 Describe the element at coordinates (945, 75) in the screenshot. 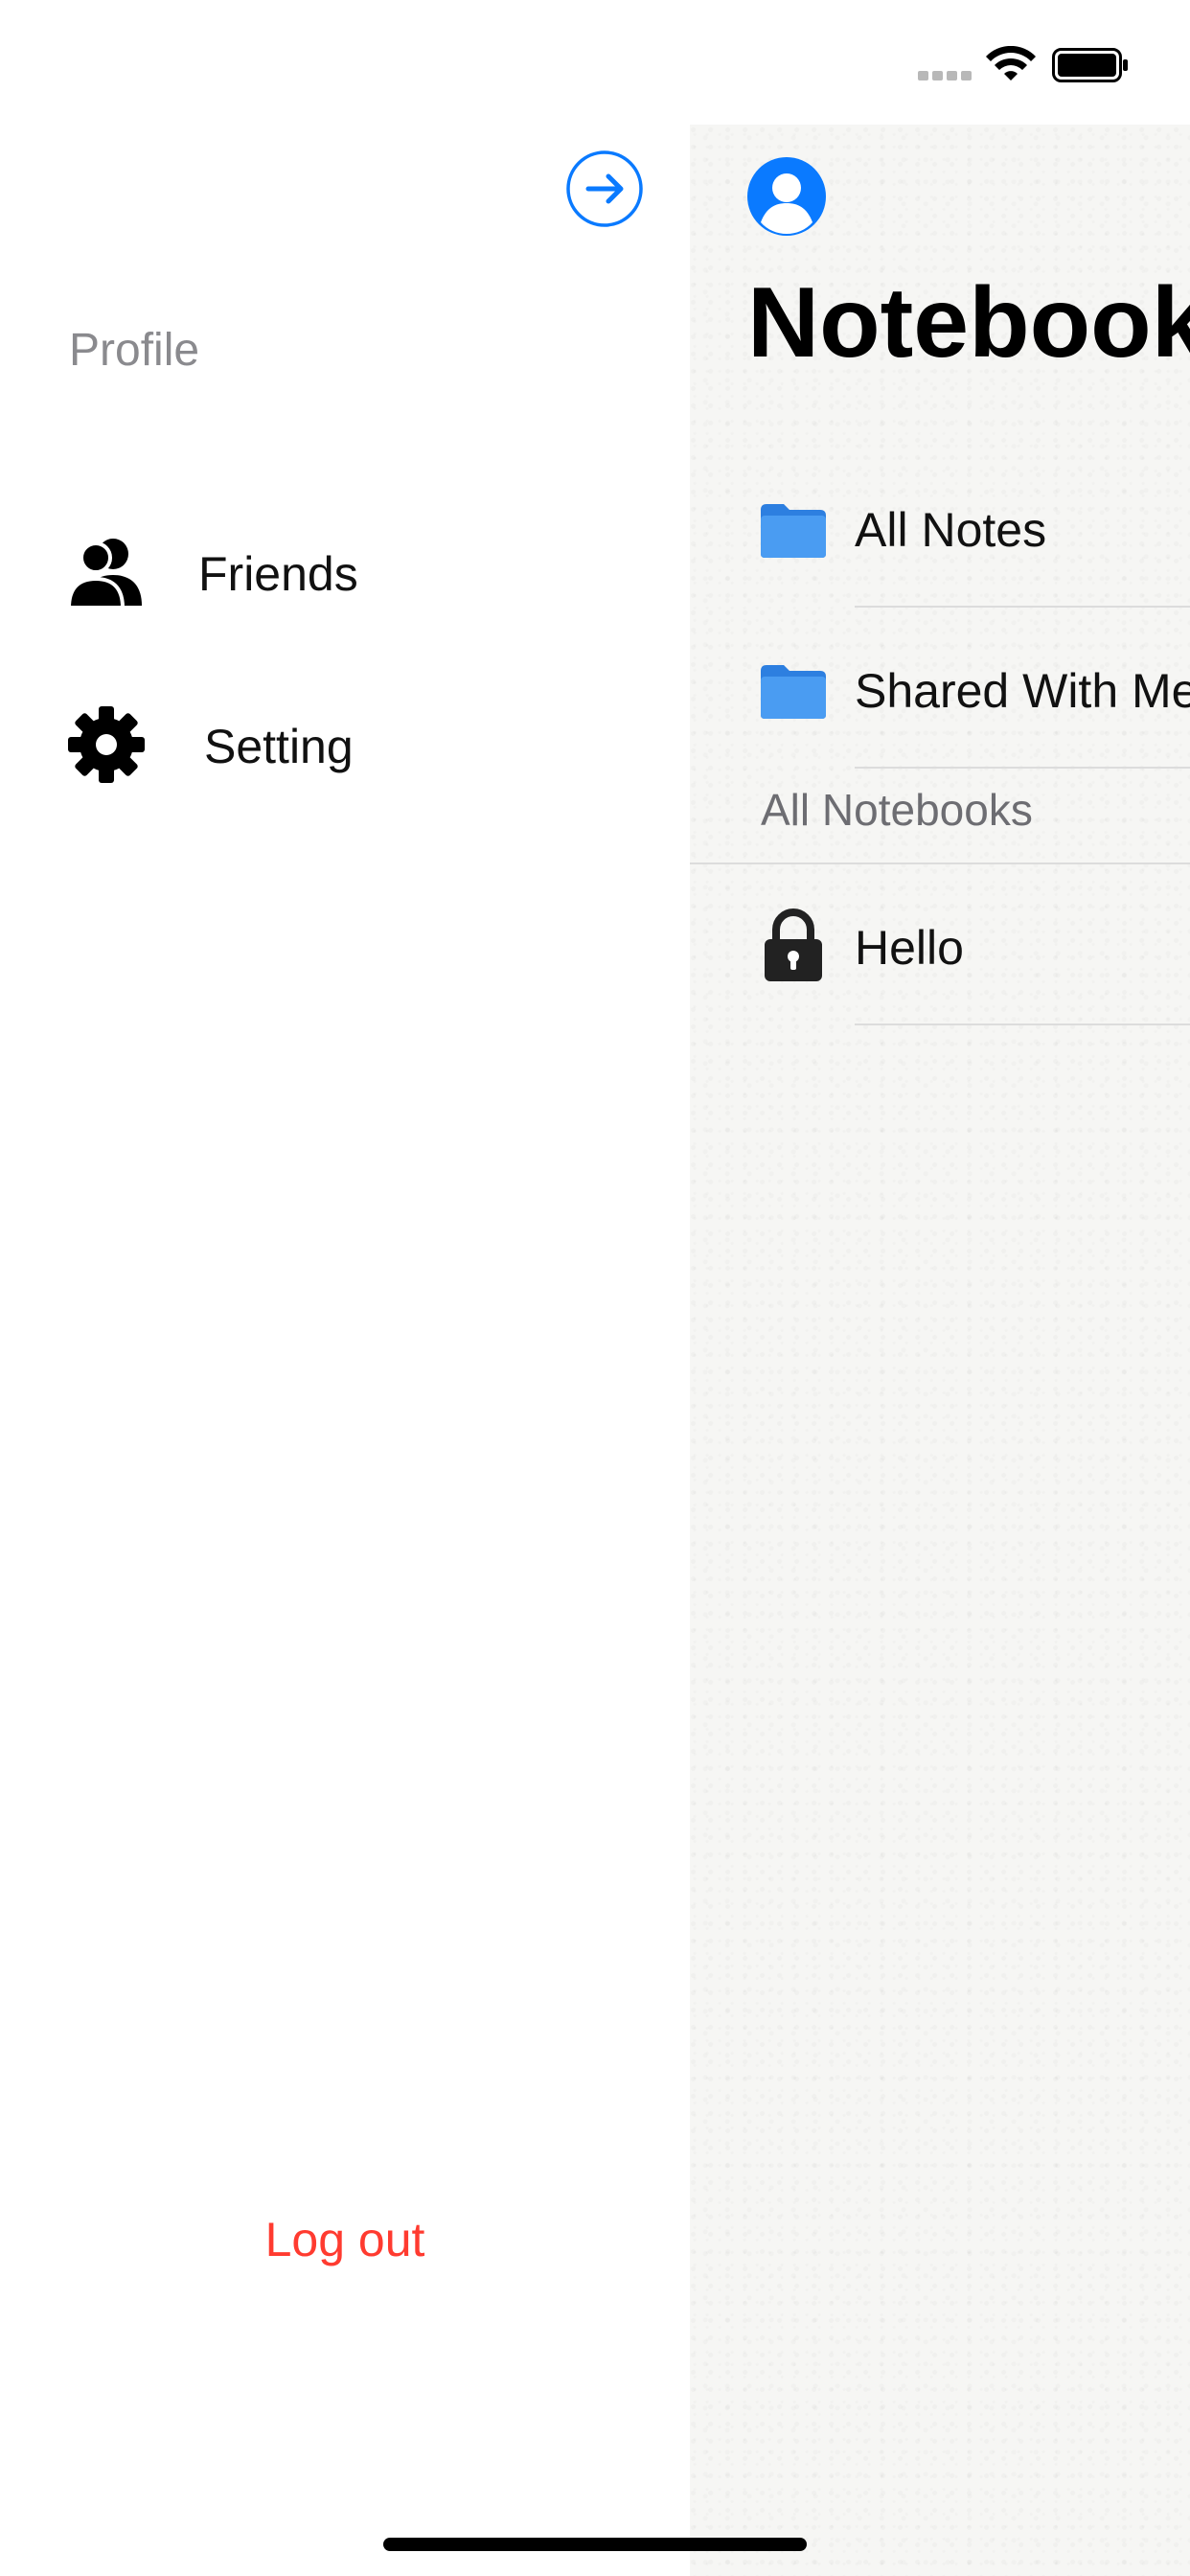

I see `cellular-signal-icon` at that location.